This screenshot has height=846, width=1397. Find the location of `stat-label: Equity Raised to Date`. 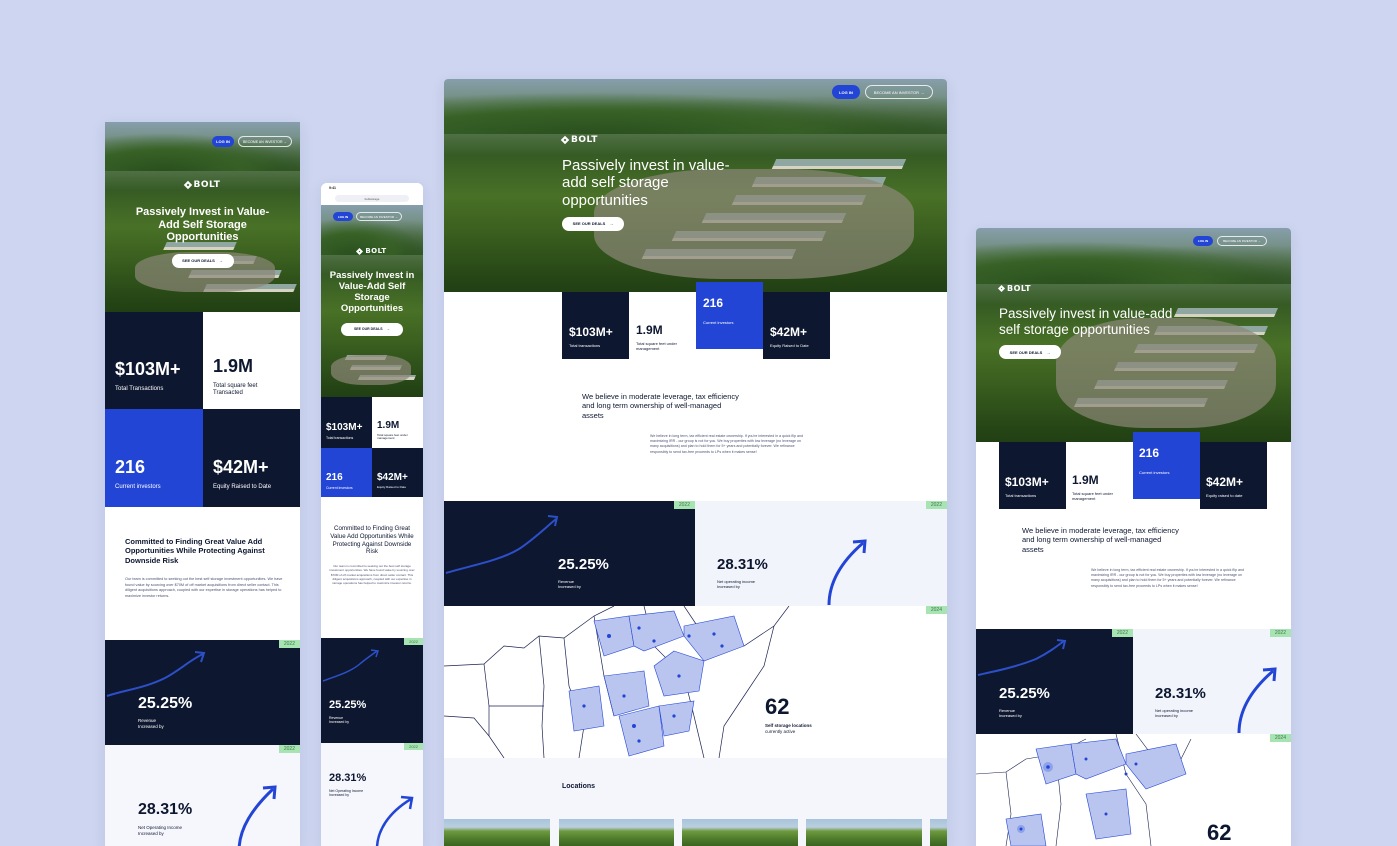

stat-label: Equity Raised to Date is located at coordinates (242, 486).